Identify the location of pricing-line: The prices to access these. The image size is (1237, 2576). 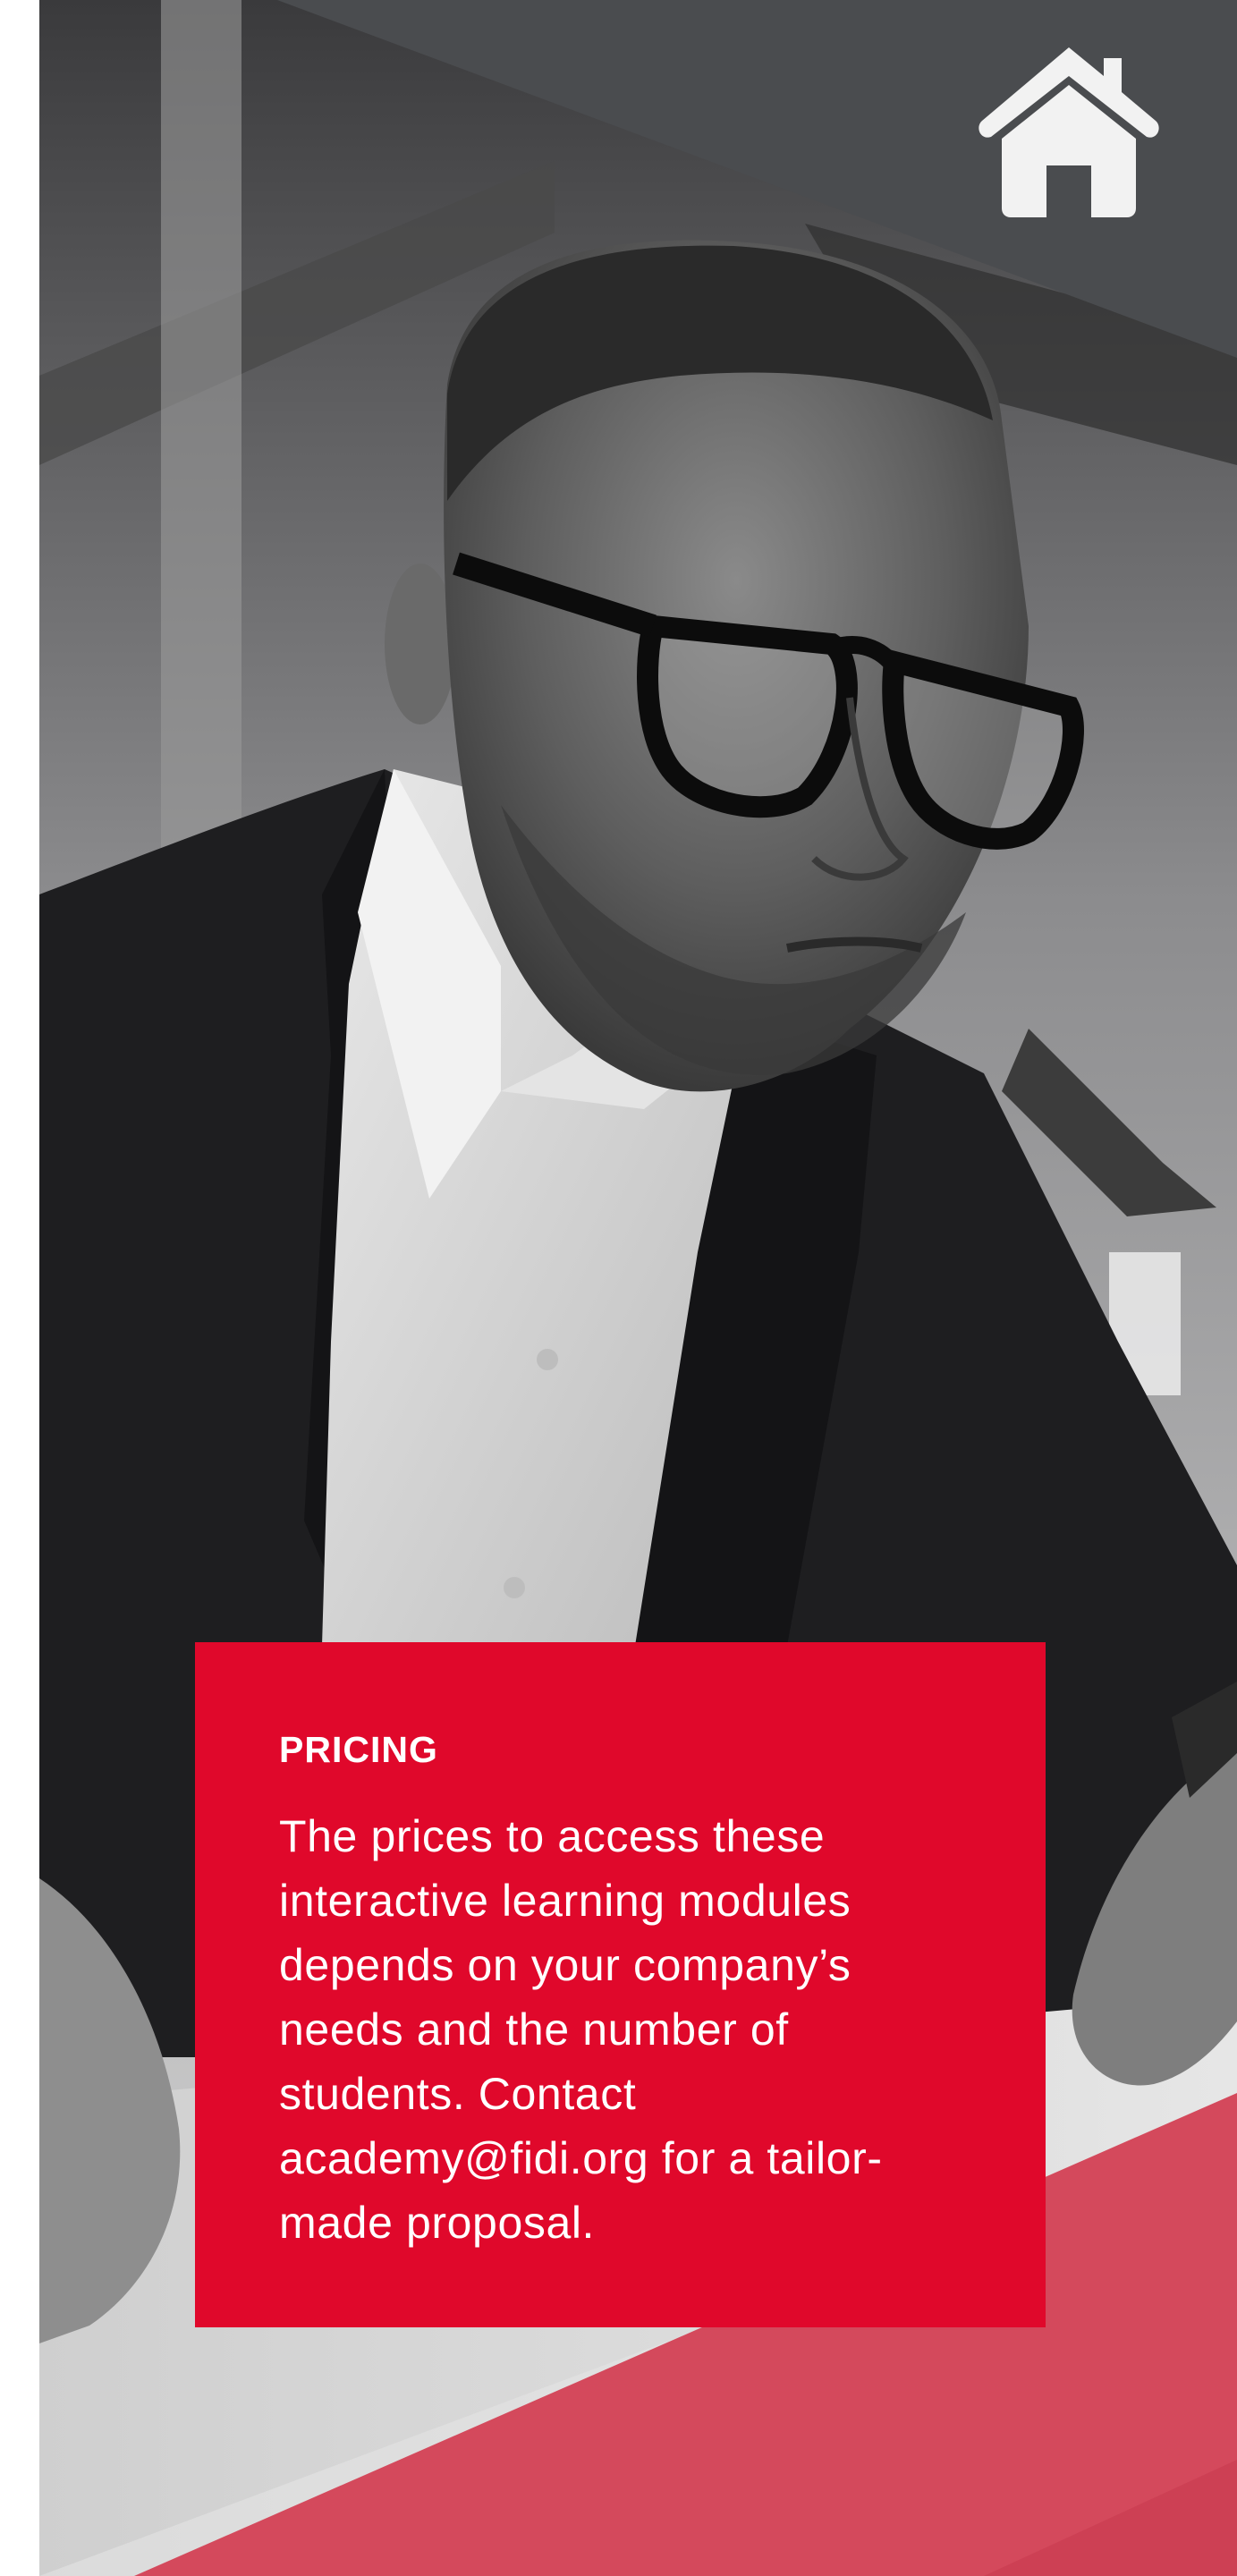
(552, 1836).